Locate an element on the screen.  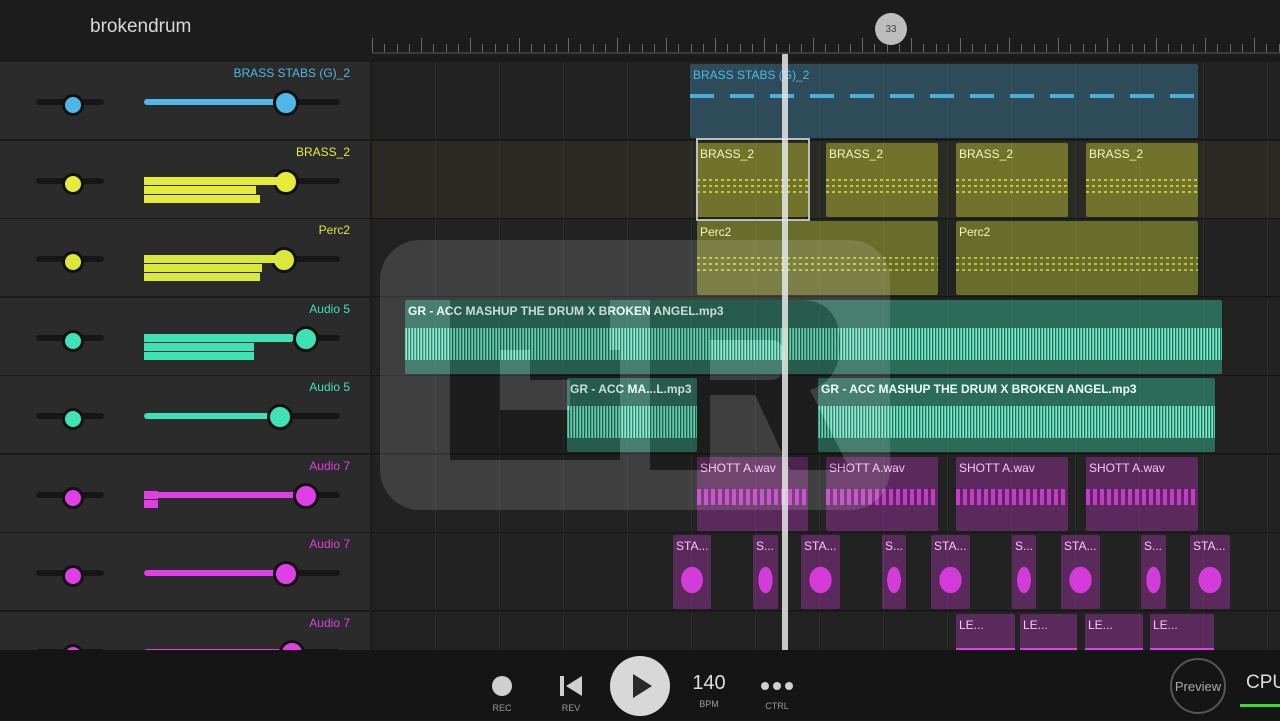
track-lane: Perc2 Perc2 is located at coordinates (826, 258).